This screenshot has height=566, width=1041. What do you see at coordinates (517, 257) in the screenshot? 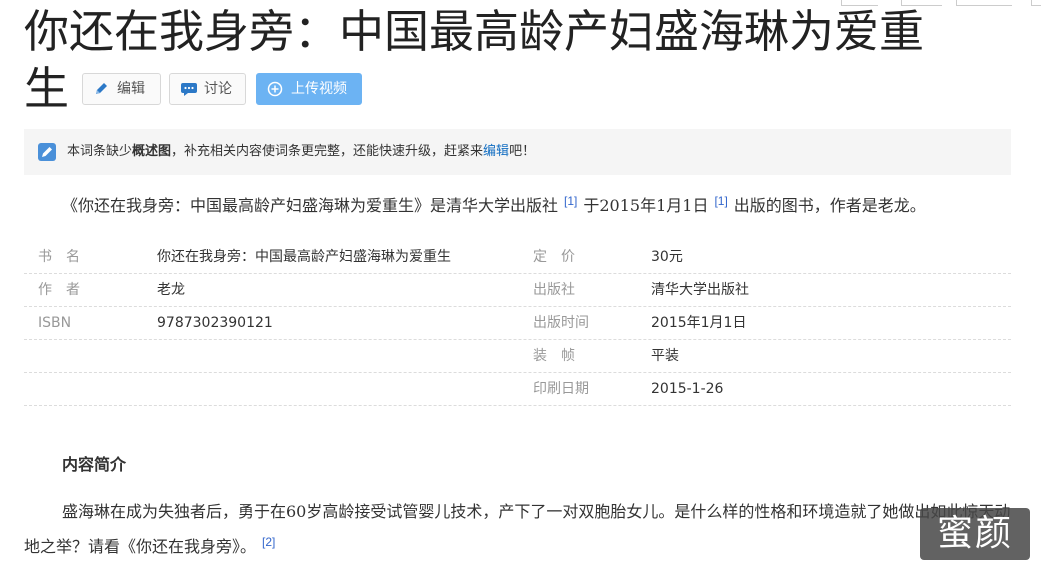
I see `info-row: 书 名 你还在我身旁：中国最高龄产妇盛海琳为爱重生 定 价 30元` at bounding box center [517, 257].